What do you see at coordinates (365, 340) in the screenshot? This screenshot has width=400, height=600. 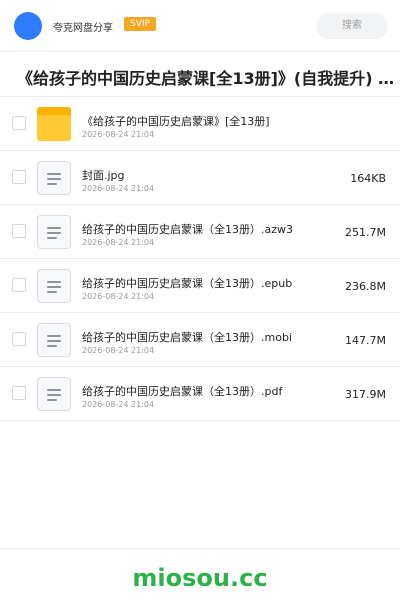 I see `file-size: 147.7M` at bounding box center [365, 340].